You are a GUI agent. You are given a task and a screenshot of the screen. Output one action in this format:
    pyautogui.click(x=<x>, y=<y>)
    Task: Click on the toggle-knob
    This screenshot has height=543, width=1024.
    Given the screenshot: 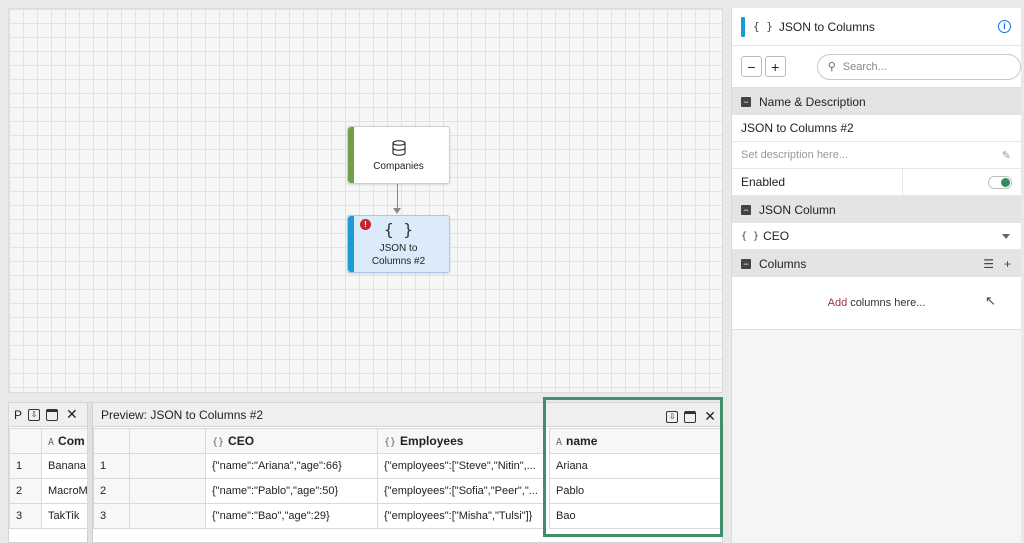 What is the action you would take?
    pyautogui.click(x=1005, y=182)
    